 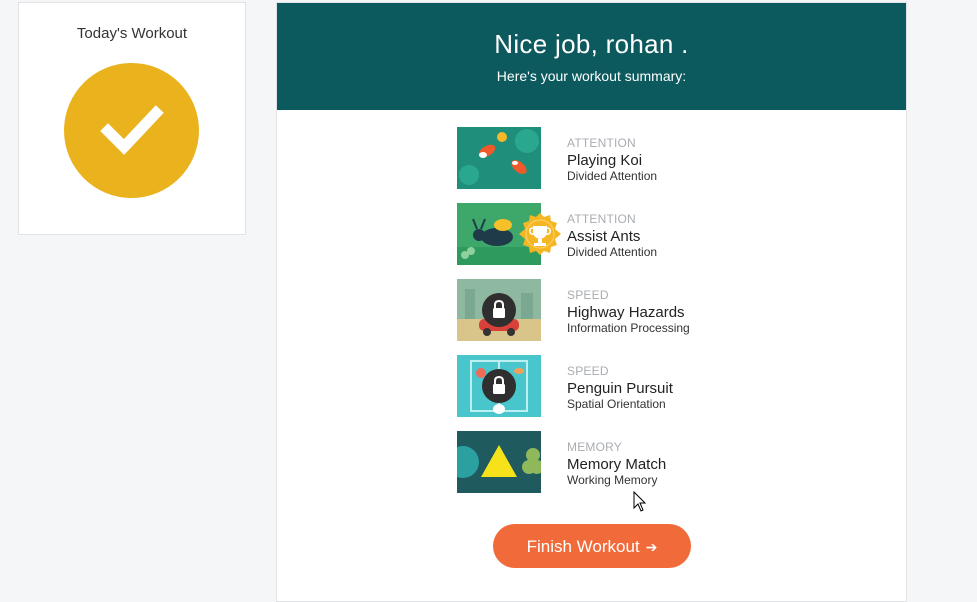 I want to click on completed-badge, so click(x=131, y=130).